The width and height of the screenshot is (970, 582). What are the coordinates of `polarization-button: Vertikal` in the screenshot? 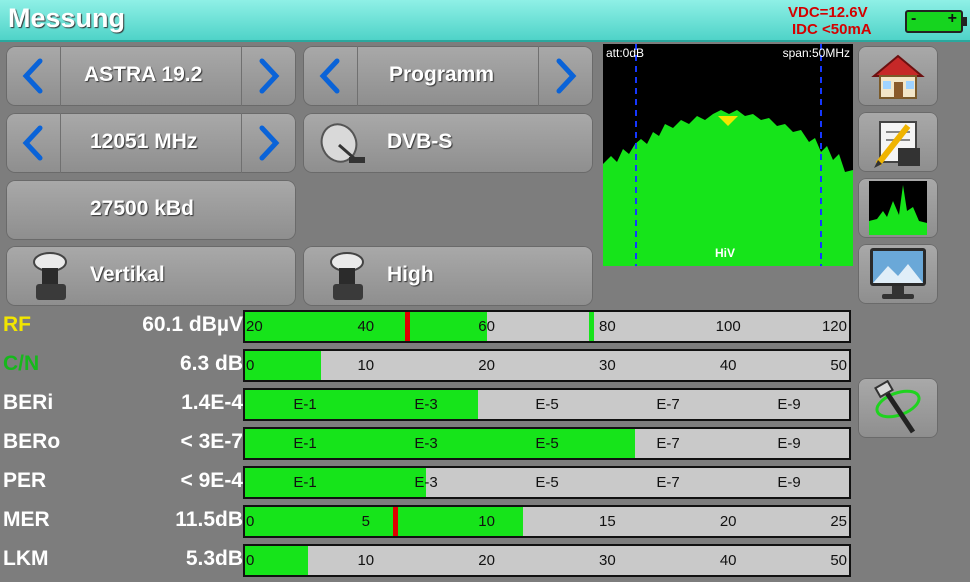 It's located at (151, 276).